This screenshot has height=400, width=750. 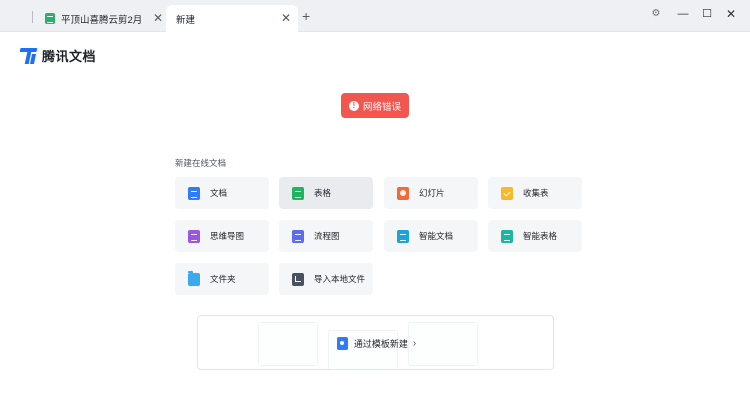 I want to click on exclamation-icon: !, so click(x=353, y=105).